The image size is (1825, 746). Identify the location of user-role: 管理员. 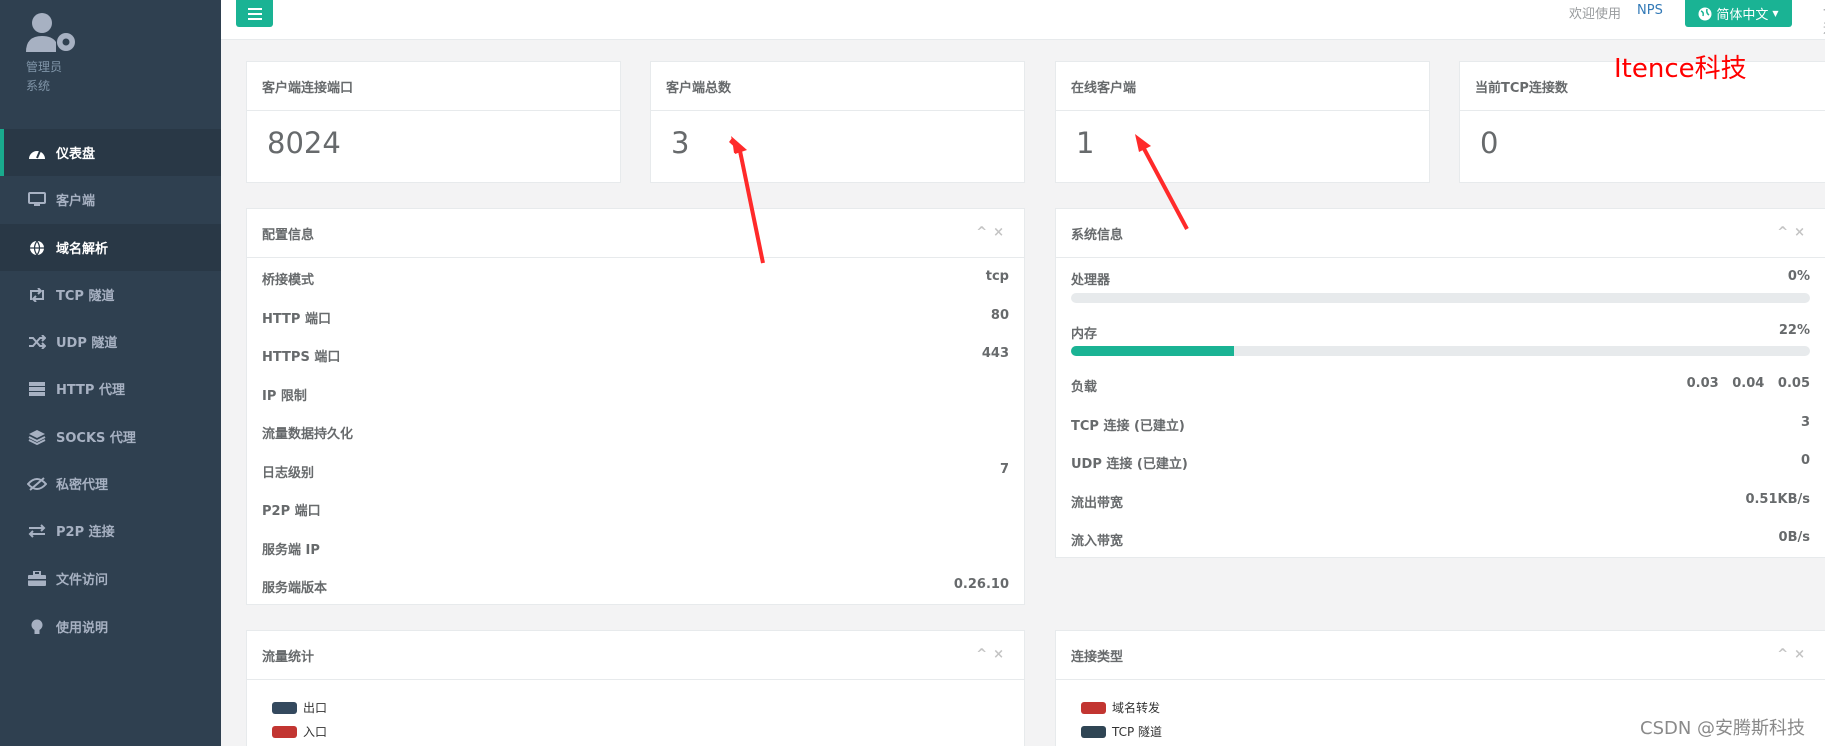
(44, 67).